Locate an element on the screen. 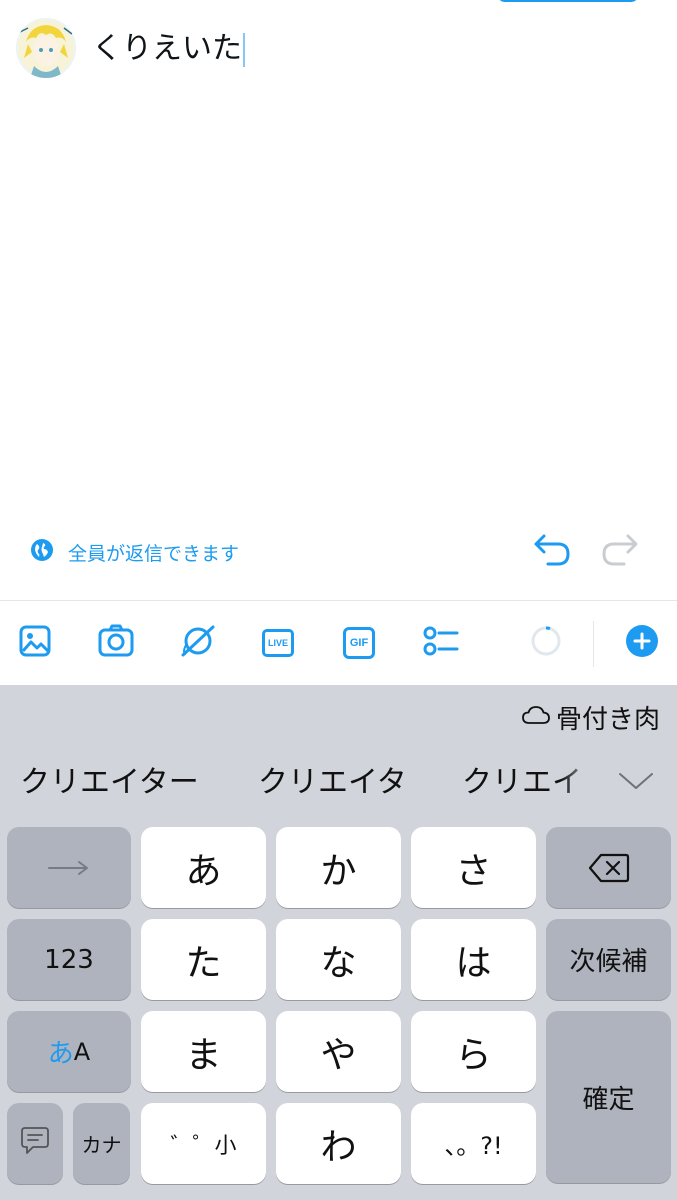  live-icon: LIVE is located at coordinates (278, 643).